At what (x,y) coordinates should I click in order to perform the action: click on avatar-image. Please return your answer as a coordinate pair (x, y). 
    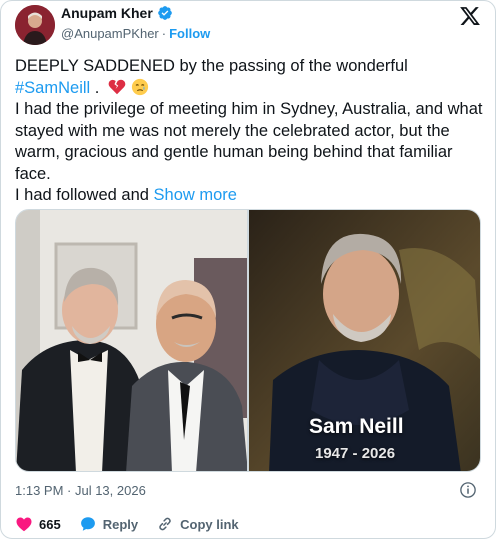
    Looking at the image, I should click on (35, 25).